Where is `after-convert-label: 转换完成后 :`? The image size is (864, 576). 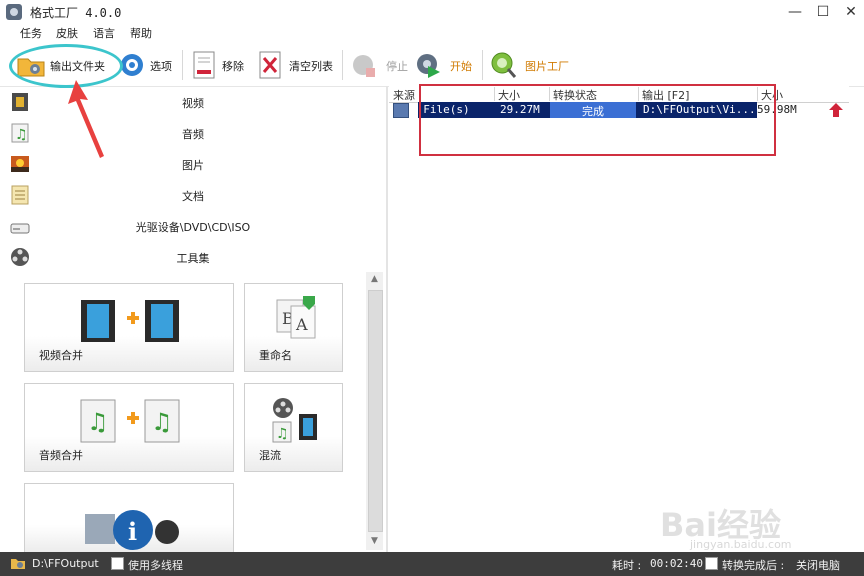 after-convert-label: 转换完成后 : is located at coordinates (753, 565).